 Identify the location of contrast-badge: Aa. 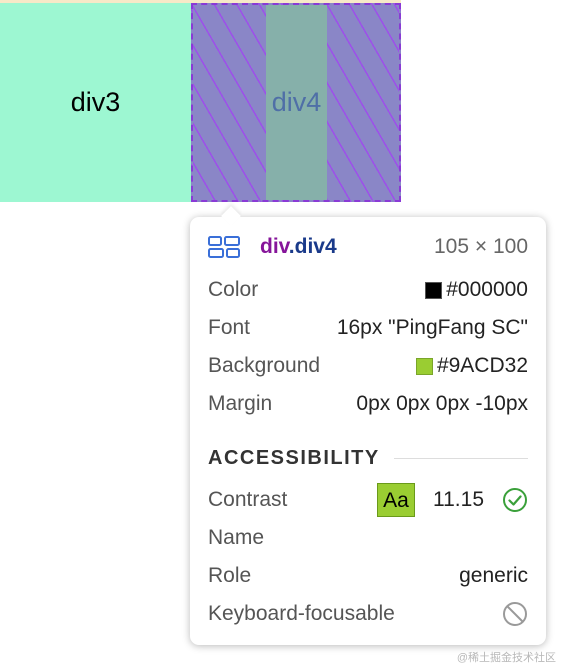
(396, 500).